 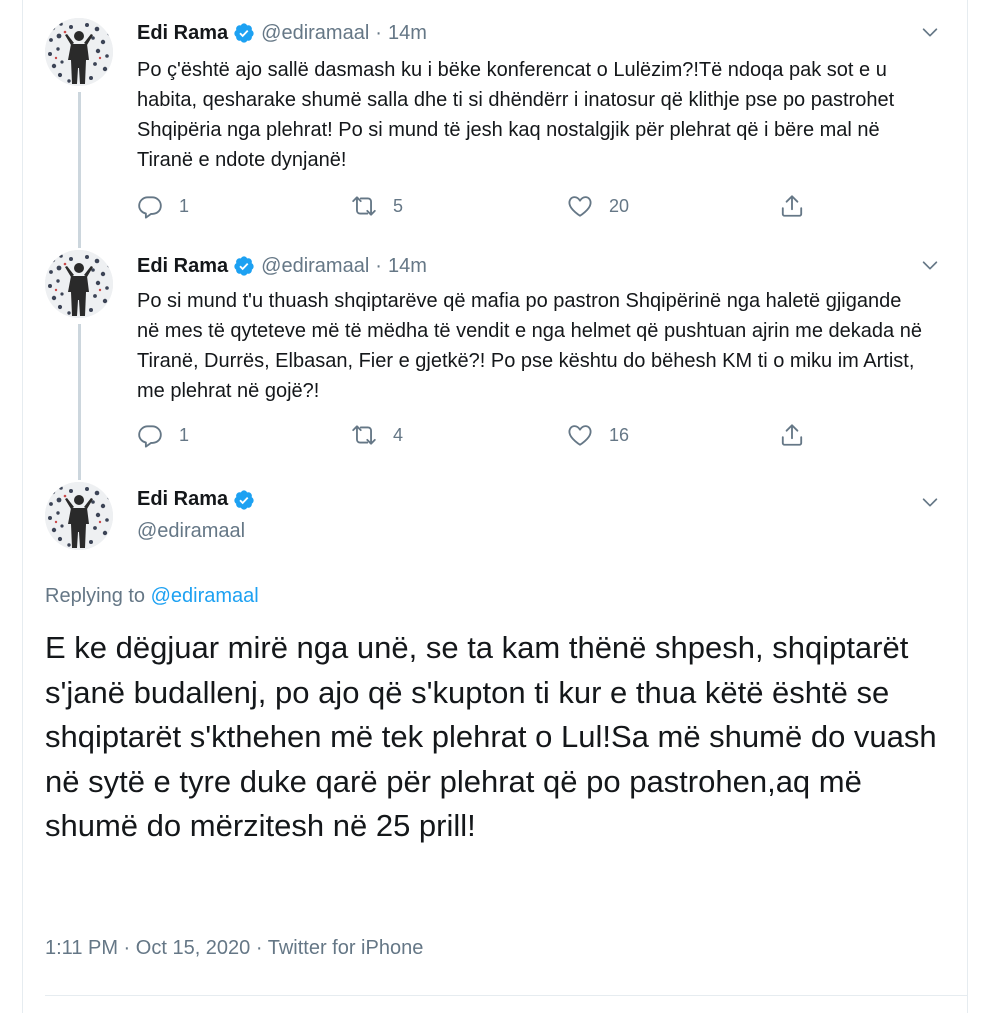 What do you see at coordinates (205, 596) in the screenshot?
I see `replying-to-link: @ediramaal` at bounding box center [205, 596].